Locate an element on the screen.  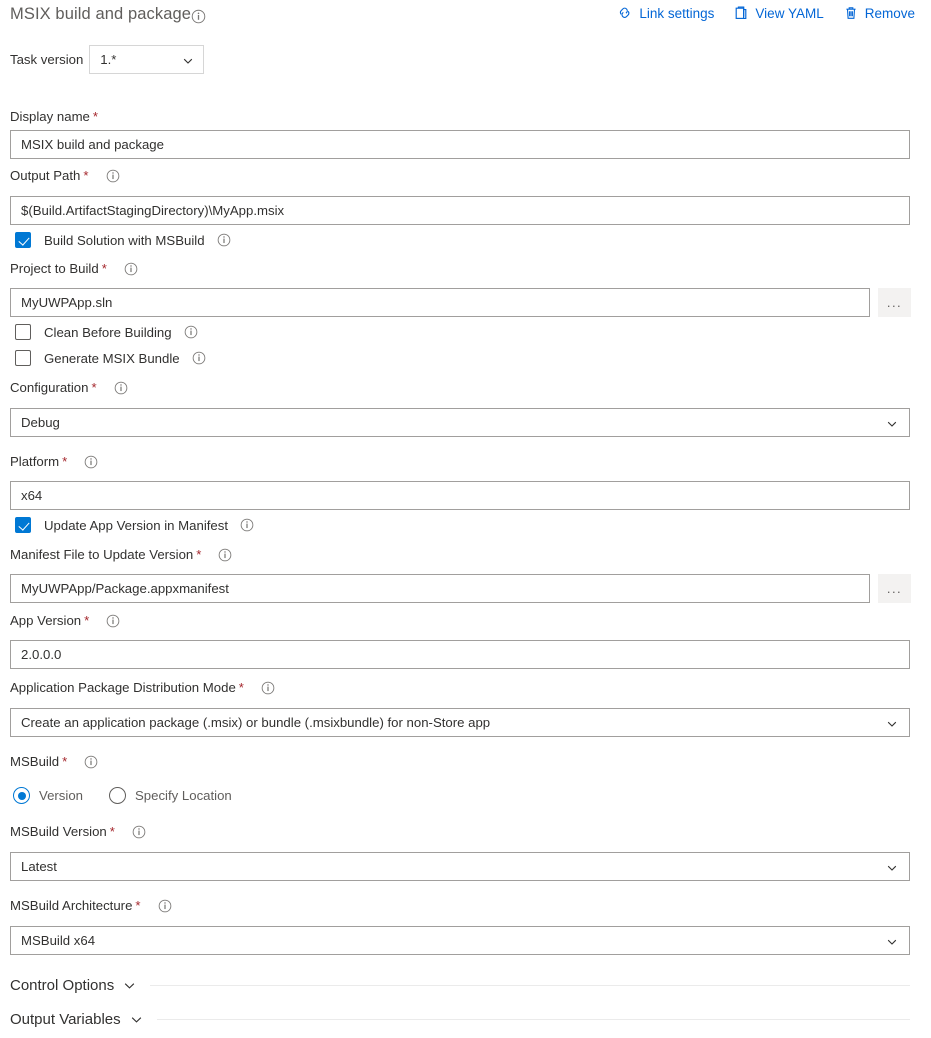
configuration-select: Debug is located at coordinates (460, 422).